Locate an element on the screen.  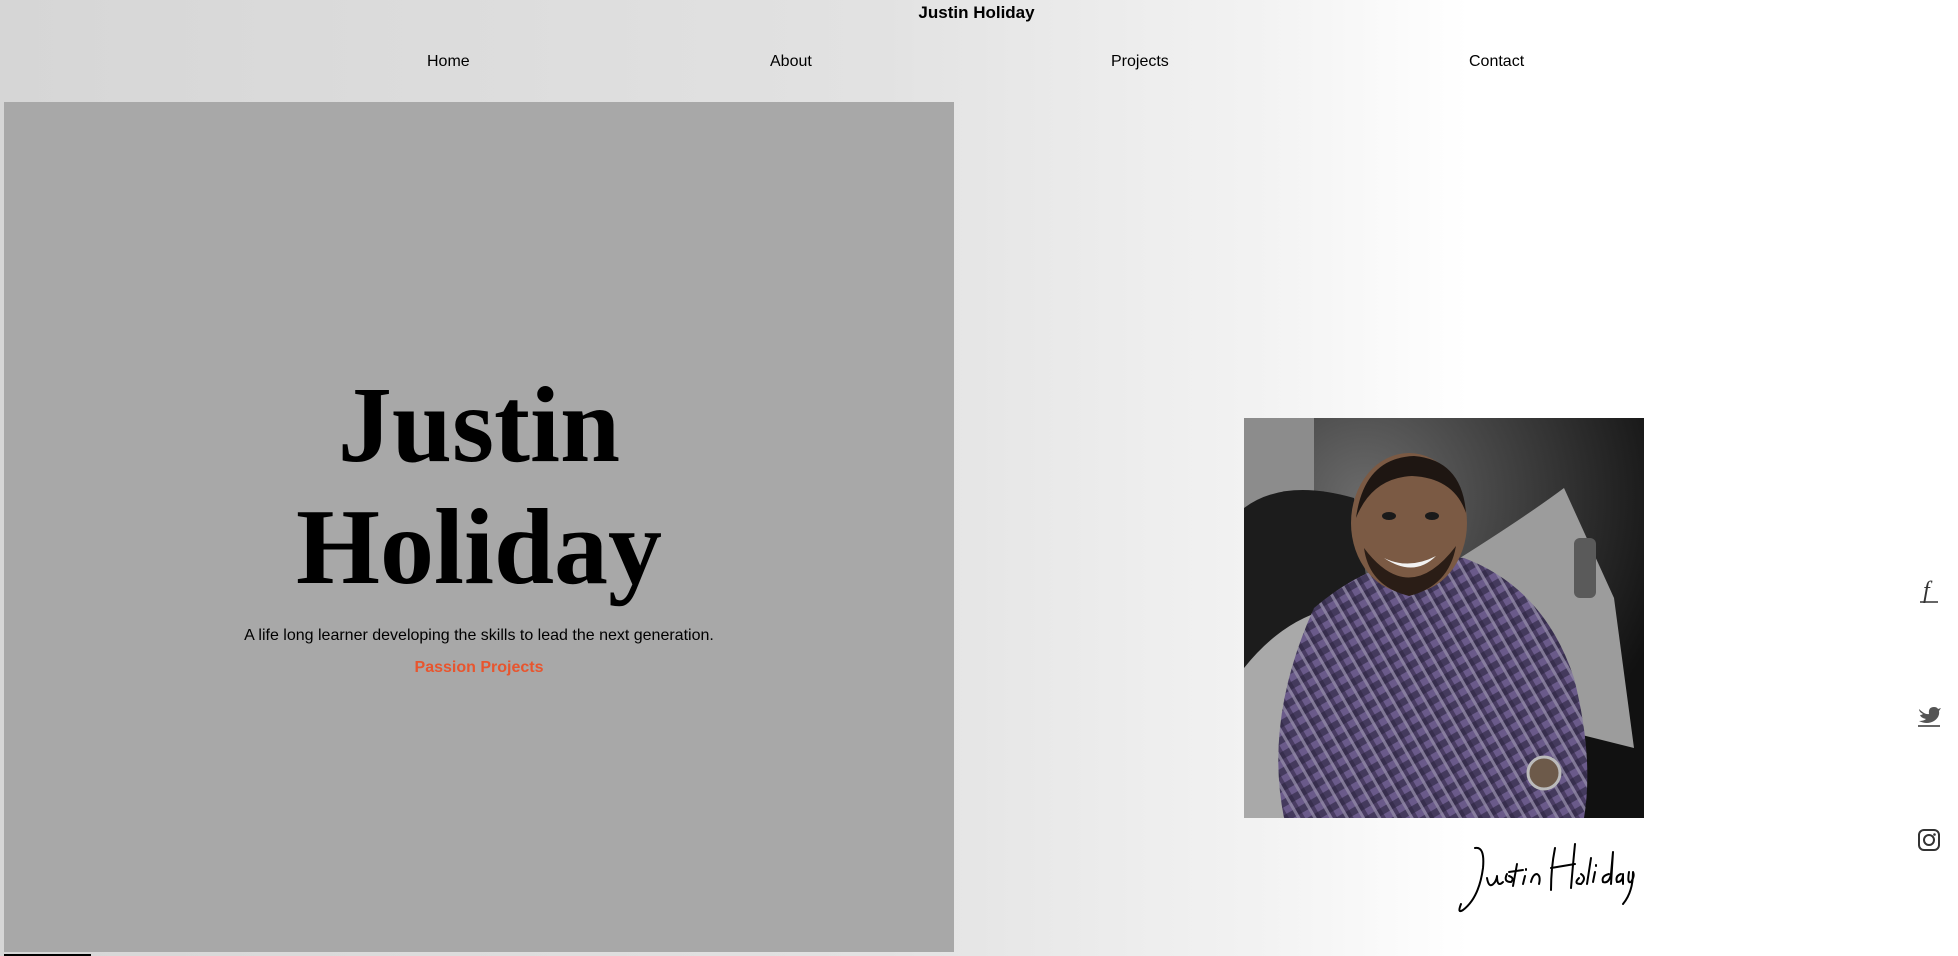
twitter-icon is located at coordinates (1929, 715).